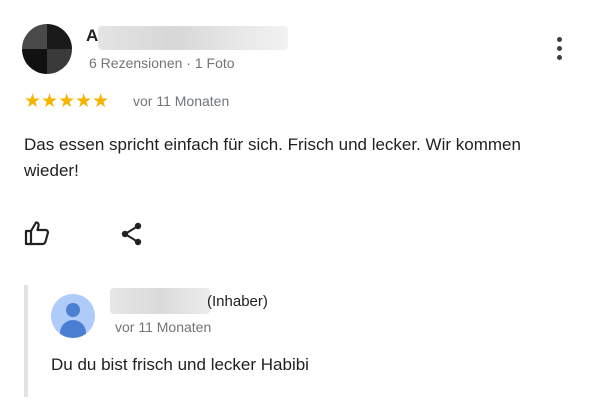 The width and height of the screenshot is (598, 409). Describe the element at coordinates (193, 38) in the screenshot. I see `redacted-name-blur` at that location.